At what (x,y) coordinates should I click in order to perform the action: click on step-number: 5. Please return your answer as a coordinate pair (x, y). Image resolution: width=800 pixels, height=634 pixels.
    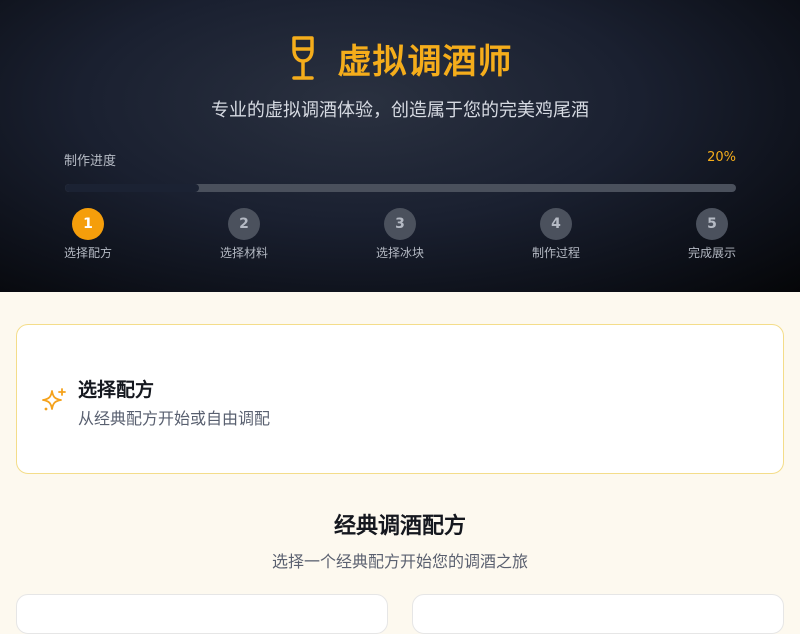
    Looking at the image, I should click on (712, 224).